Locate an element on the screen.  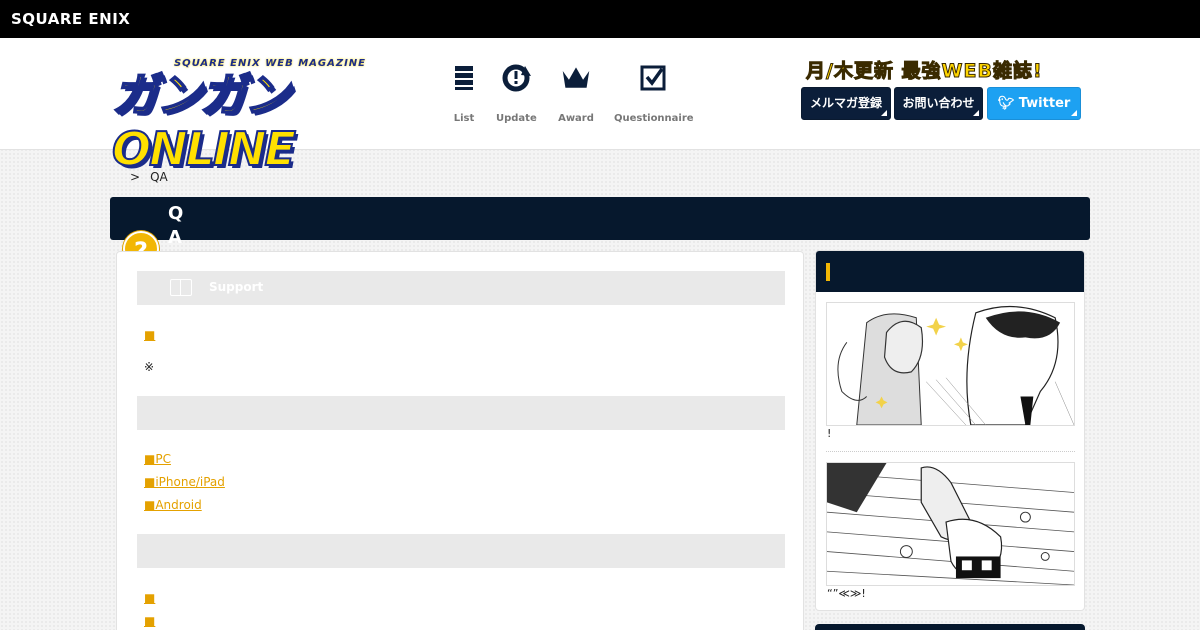
checkbox-icon is located at coordinates (653, 78).